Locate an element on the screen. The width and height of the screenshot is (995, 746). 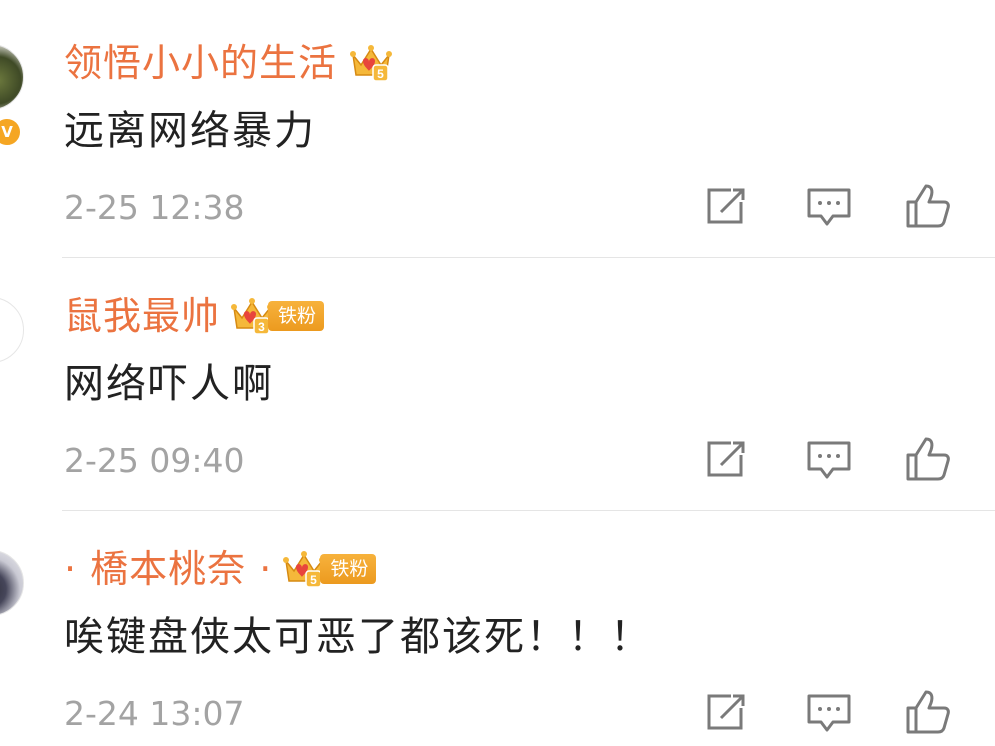
member-crown-icon: 5 is located at coordinates (371, 63).